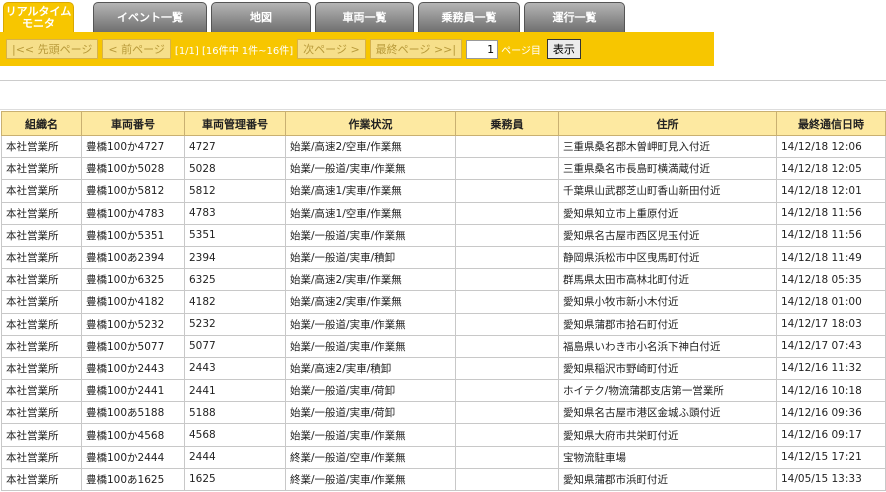 The image size is (886, 492). What do you see at coordinates (370, 280) in the screenshot?
I see `cell-status: 始業/高速2/実車/作業無` at bounding box center [370, 280].